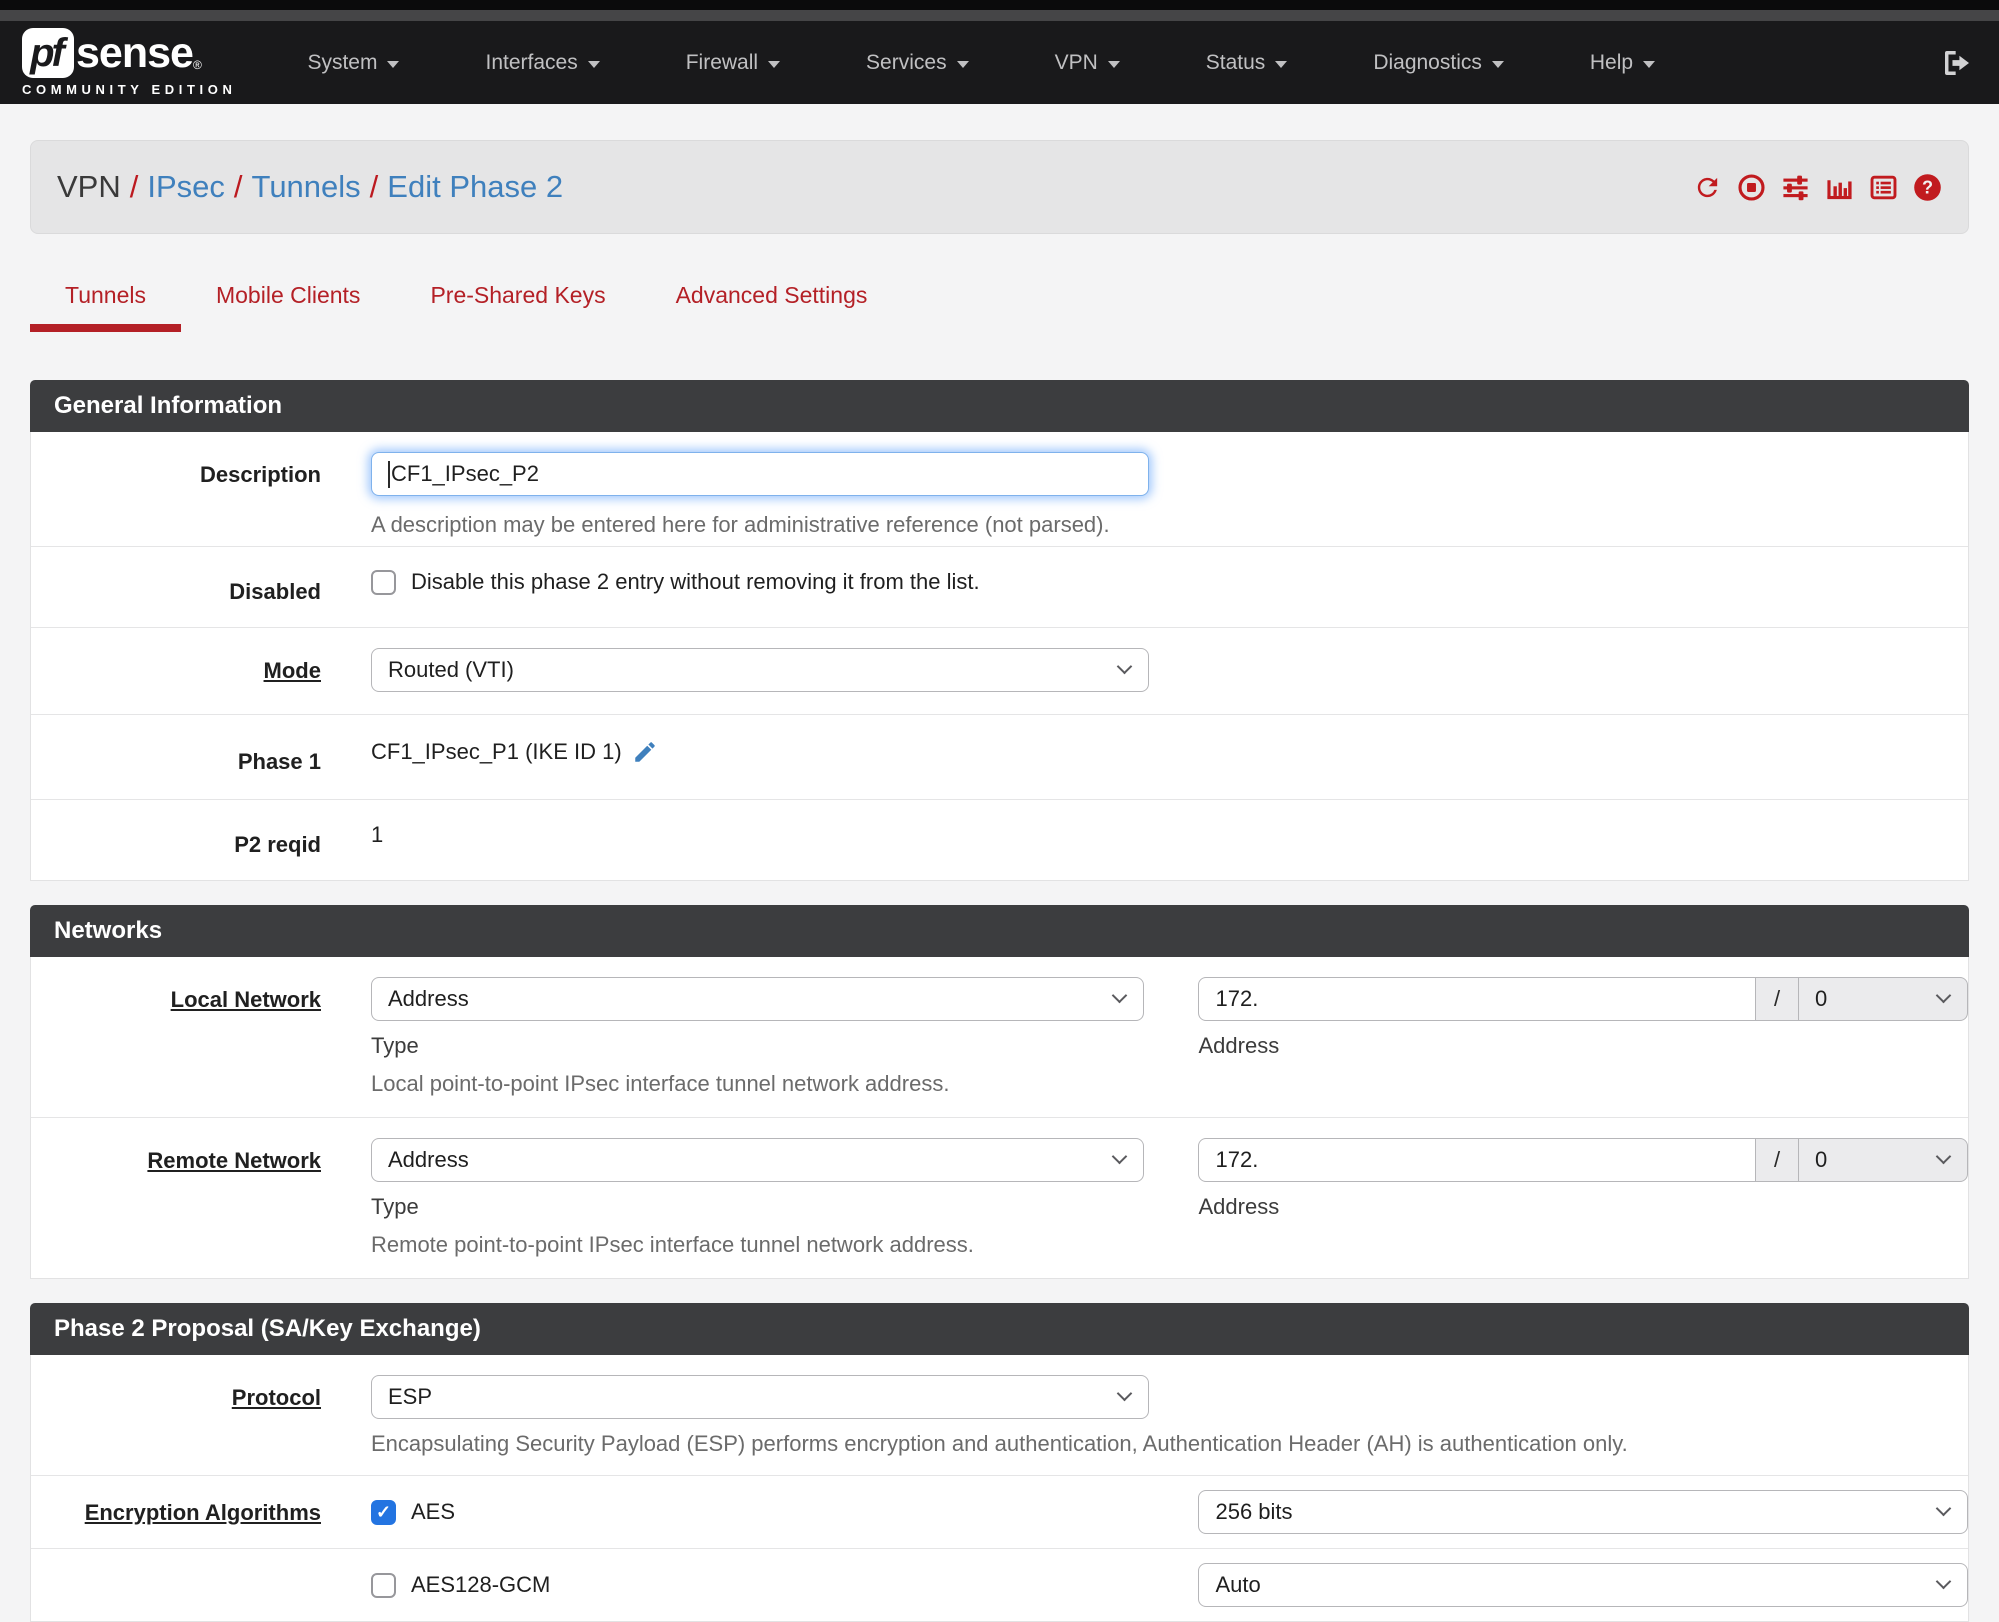 This screenshot has width=1999, height=1622. What do you see at coordinates (1927, 187) in the screenshot?
I see `question-circle-icon: ?` at bounding box center [1927, 187].